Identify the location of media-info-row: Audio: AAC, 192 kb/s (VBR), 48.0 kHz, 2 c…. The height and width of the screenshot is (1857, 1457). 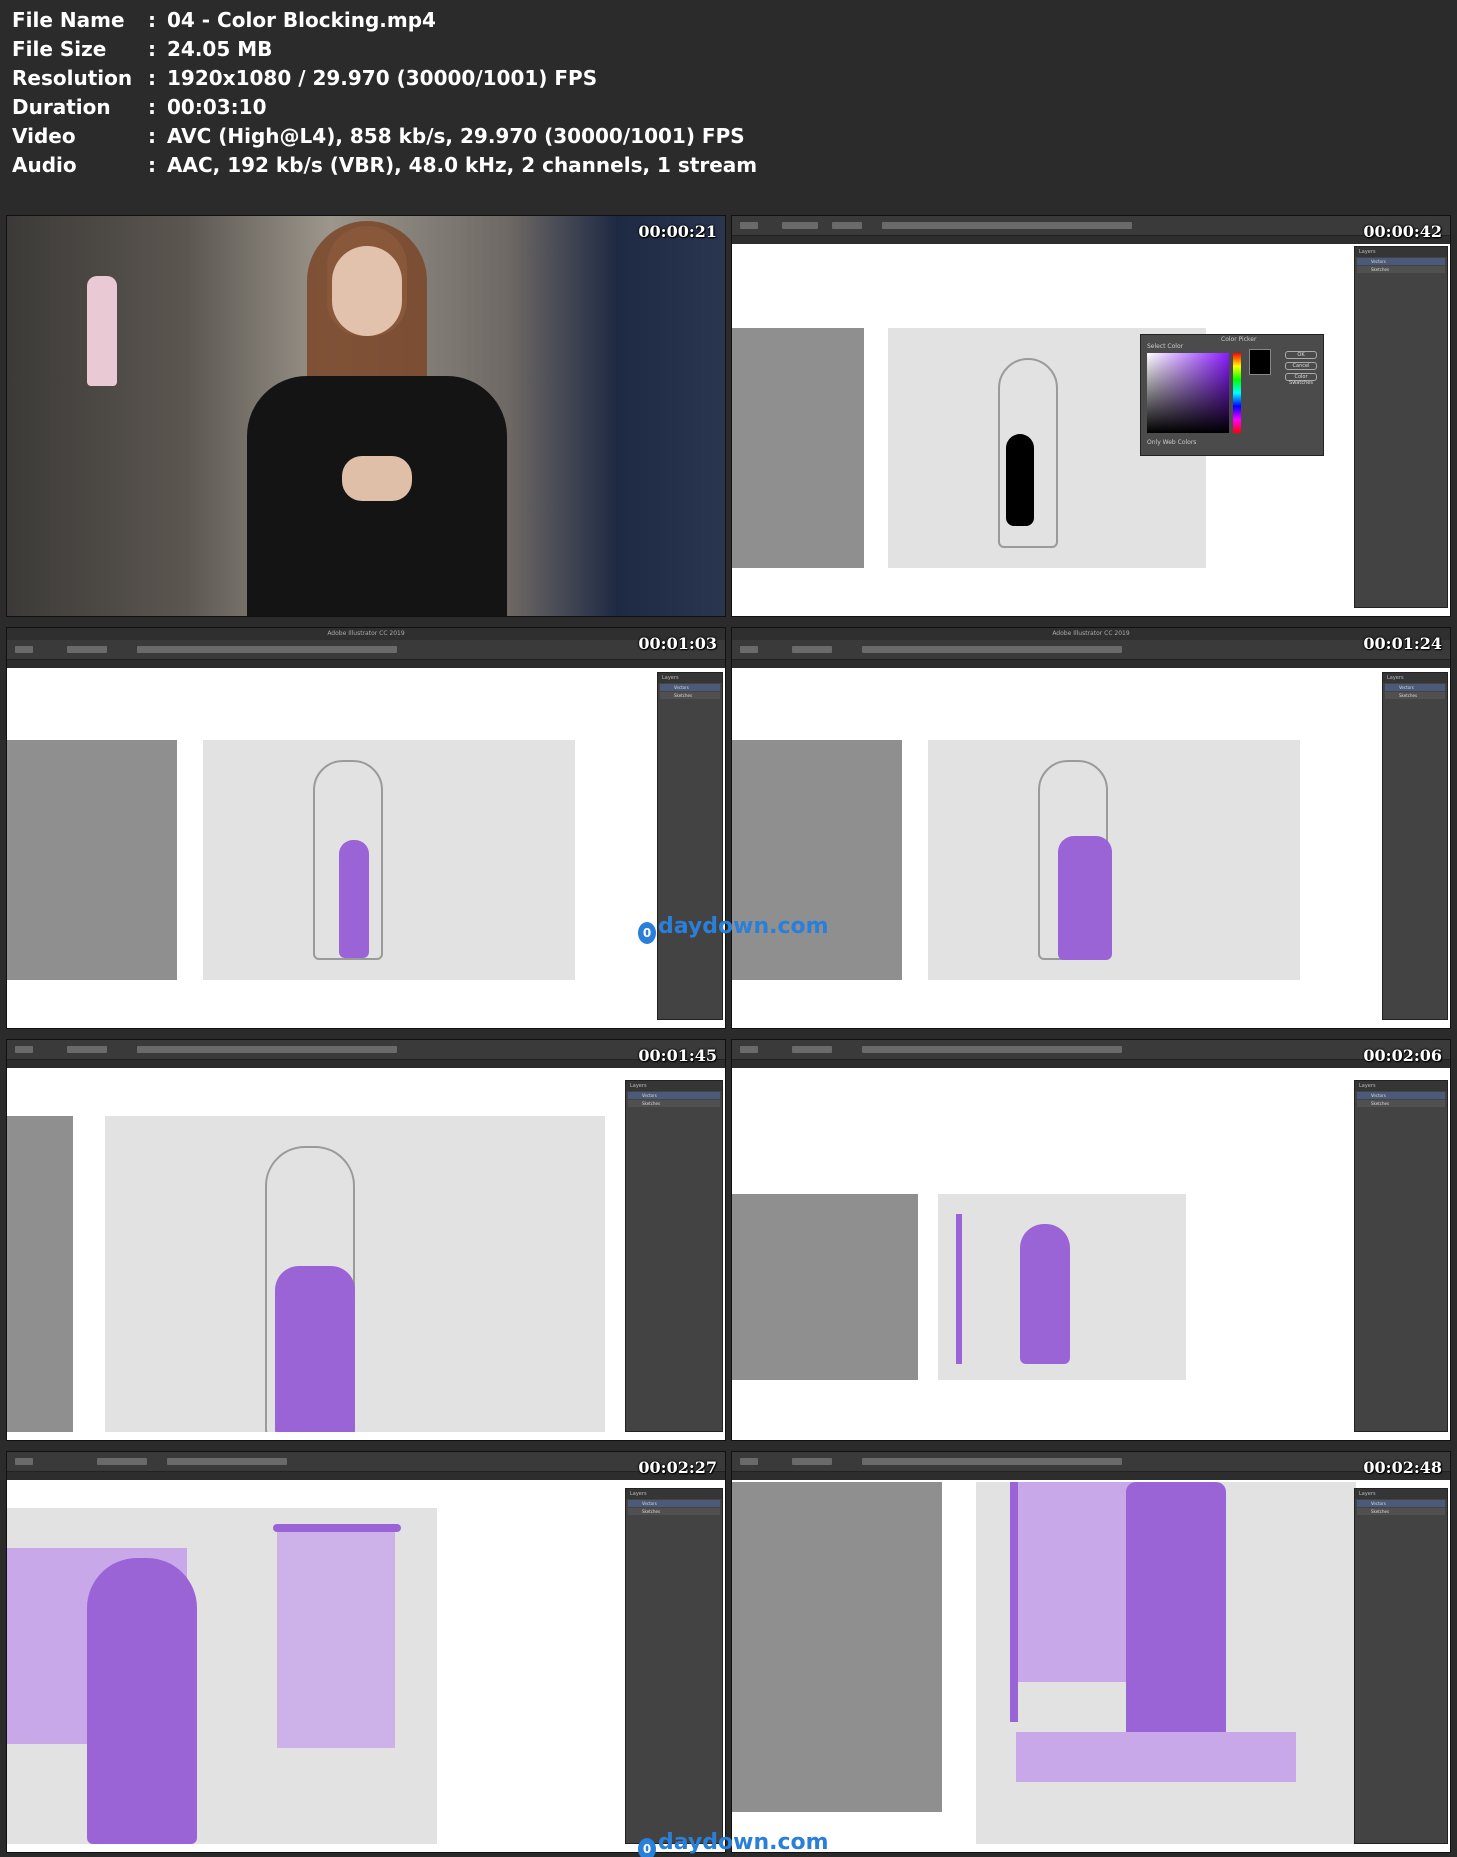
(384, 165).